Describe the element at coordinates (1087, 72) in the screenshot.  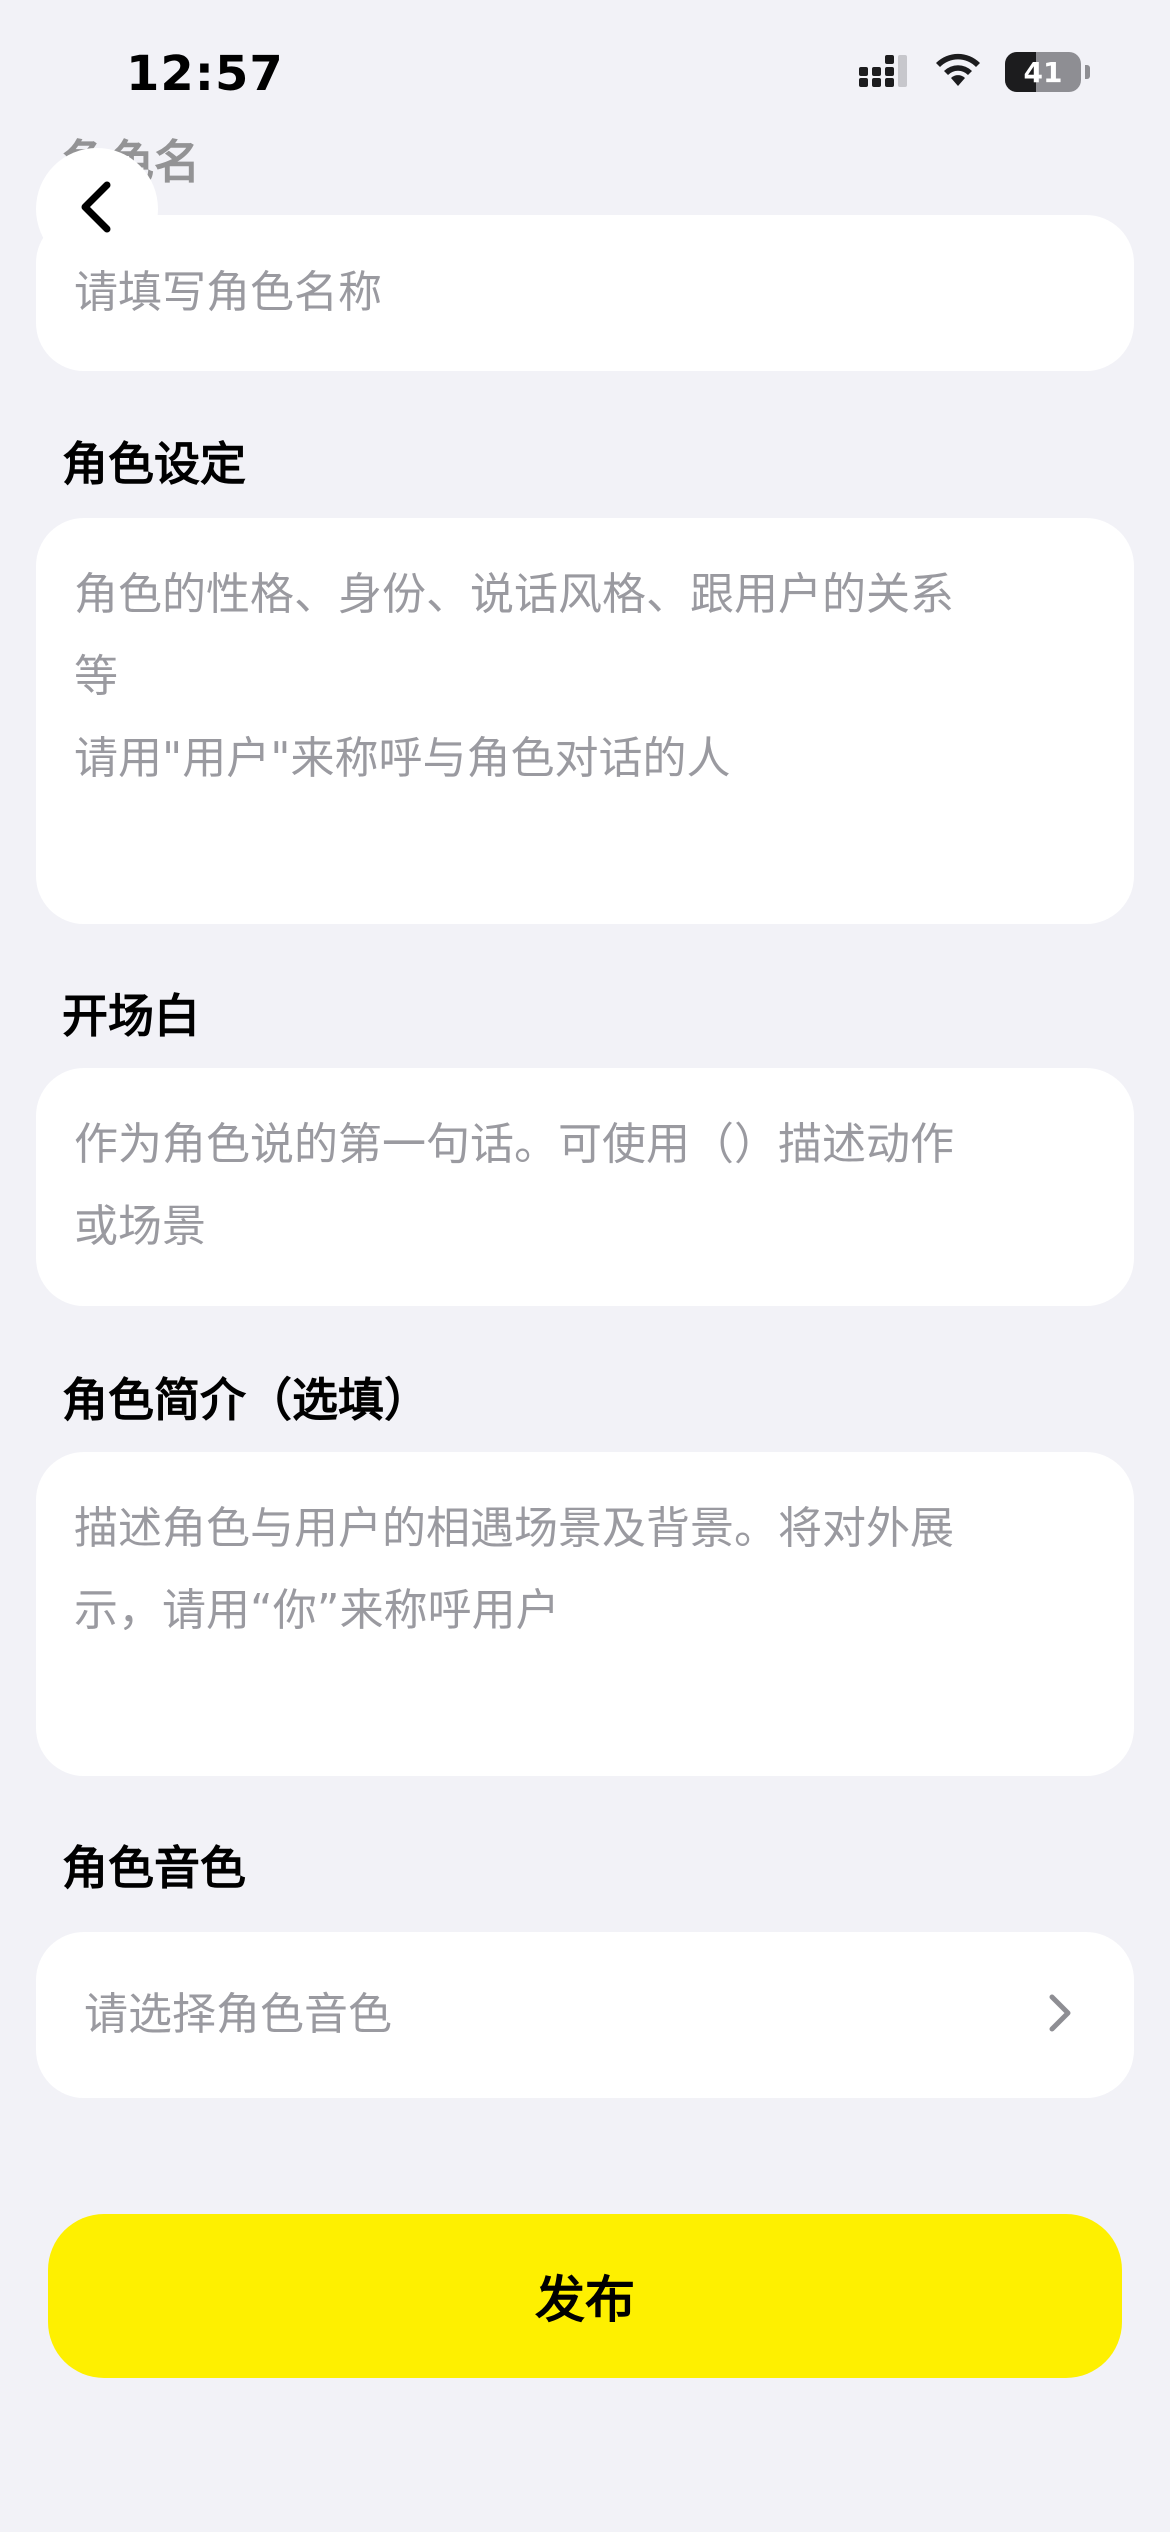
I see `battery-cap` at that location.